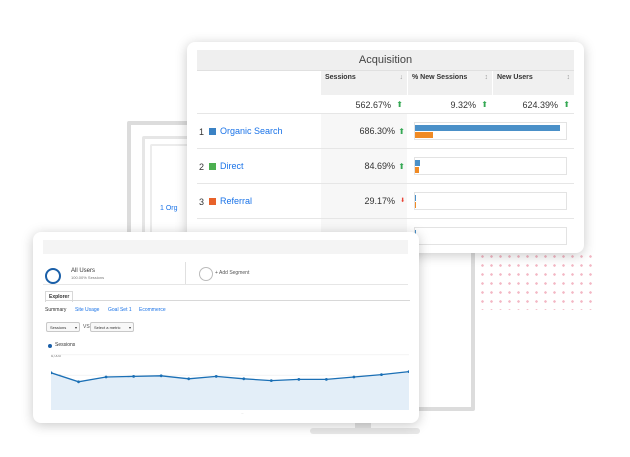 Image resolution: width=630 pixels, height=457 pixels. Describe the element at coordinates (206, 274) in the screenshot. I see `add-segment-icon` at that location.